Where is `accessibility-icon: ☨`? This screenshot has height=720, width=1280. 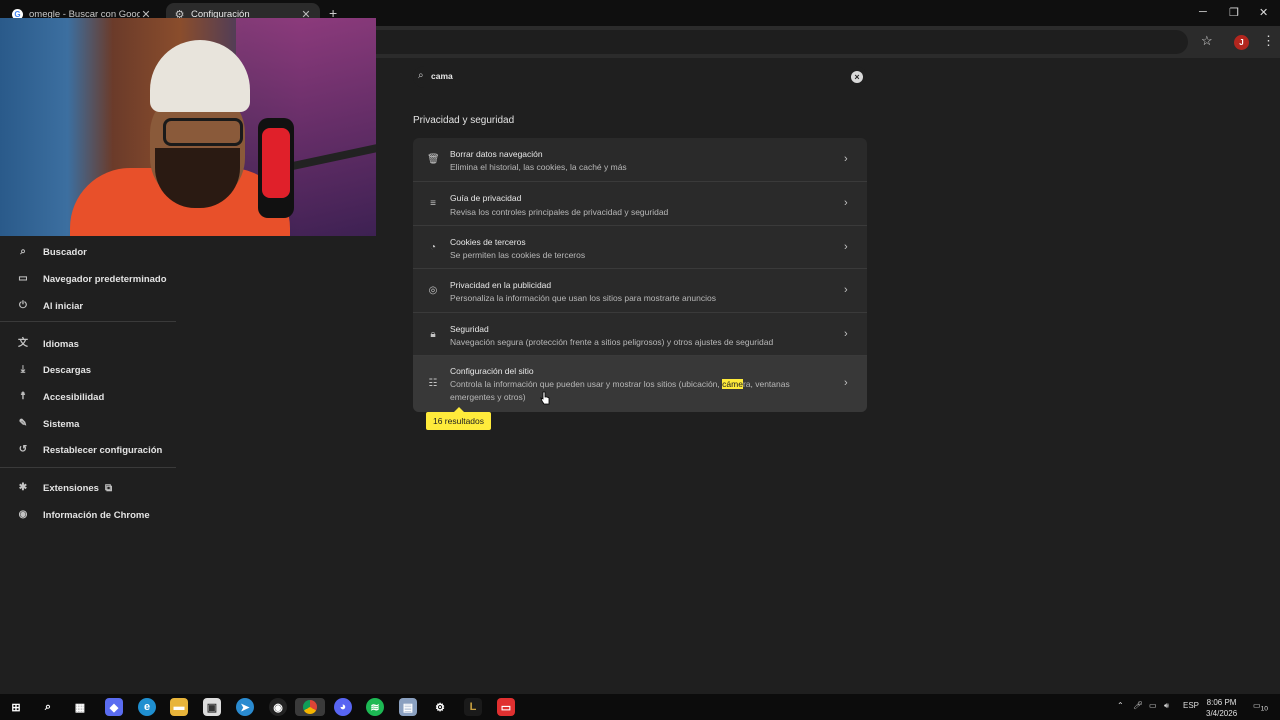
accessibility-icon: ☨ is located at coordinates (23, 396).